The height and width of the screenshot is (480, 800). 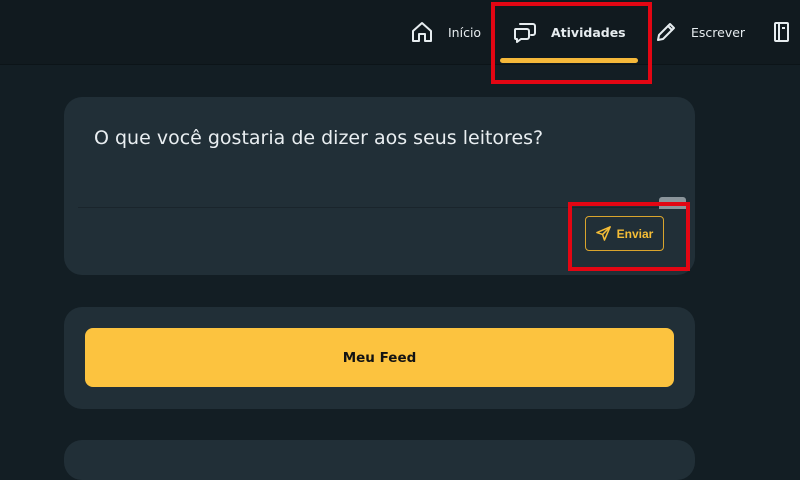 What do you see at coordinates (569, 60) in the screenshot?
I see `active-tab-indicator` at bounding box center [569, 60].